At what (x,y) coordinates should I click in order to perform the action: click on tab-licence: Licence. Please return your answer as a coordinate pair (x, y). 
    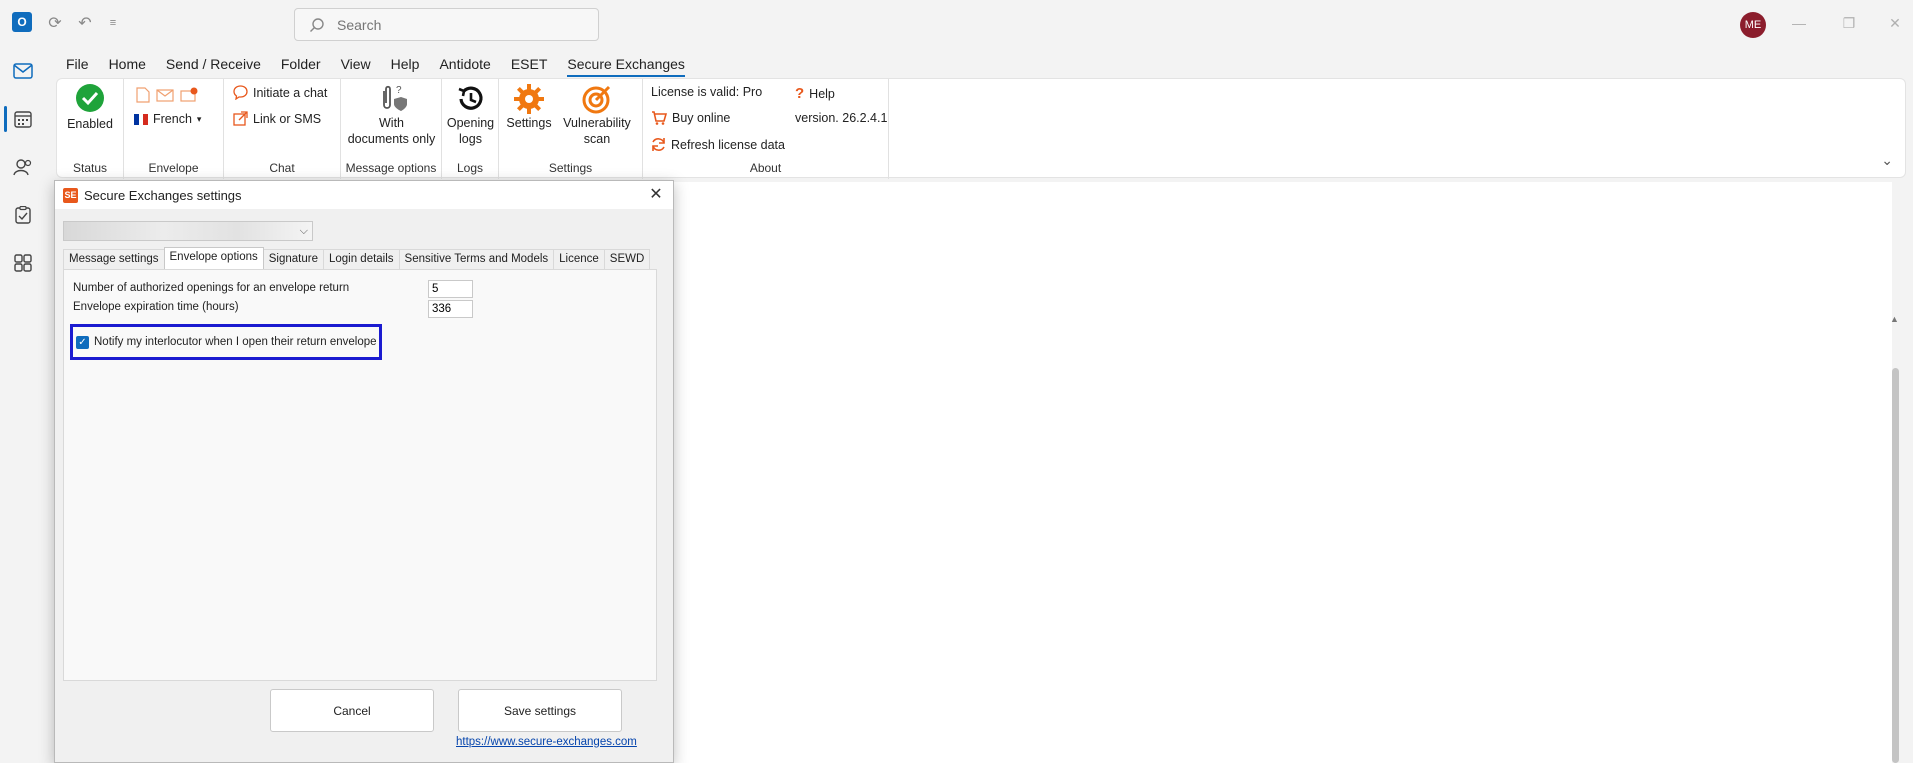
    Looking at the image, I should click on (579, 259).